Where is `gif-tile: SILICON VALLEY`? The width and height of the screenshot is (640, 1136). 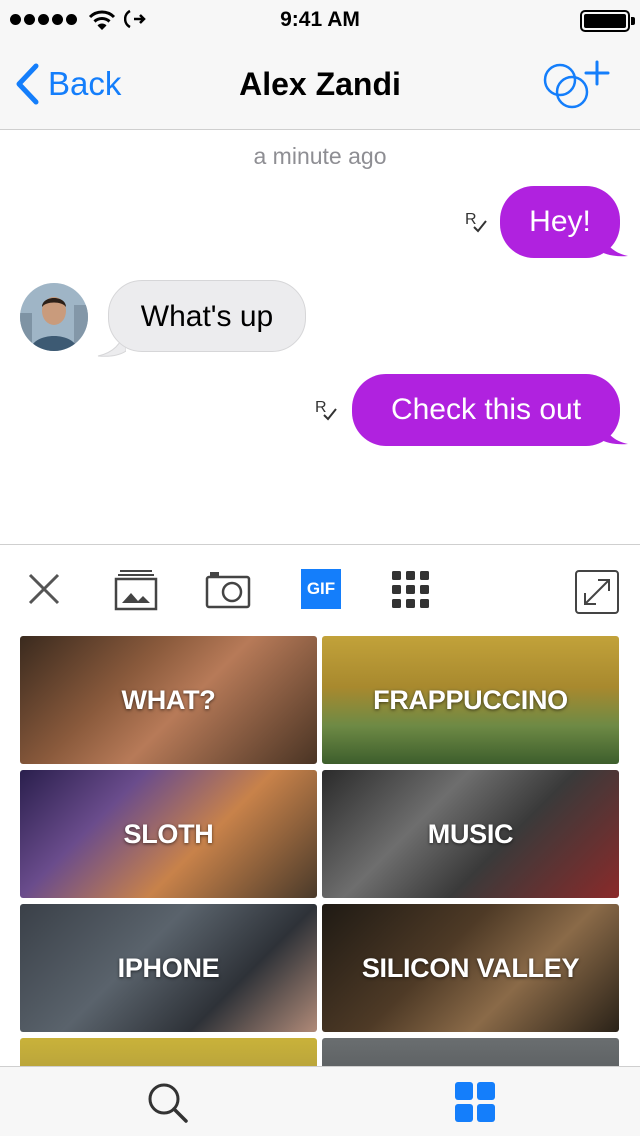 gif-tile: SILICON VALLEY is located at coordinates (470, 968).